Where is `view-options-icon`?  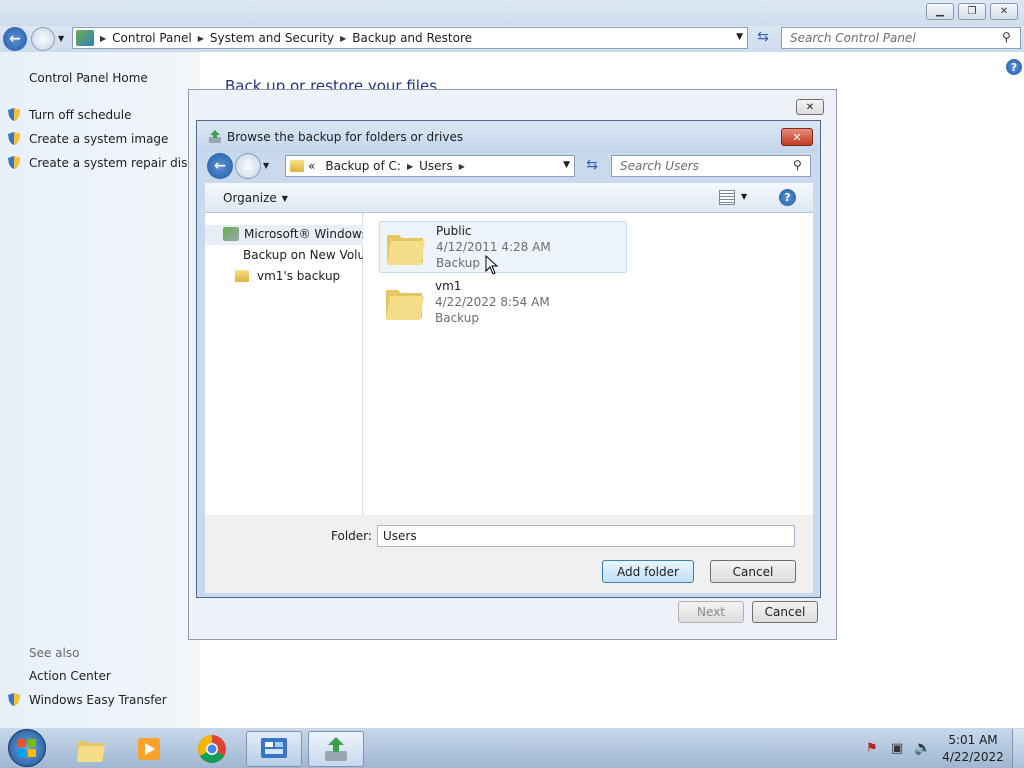
view-options-icon is located at coordinates (727, 197).